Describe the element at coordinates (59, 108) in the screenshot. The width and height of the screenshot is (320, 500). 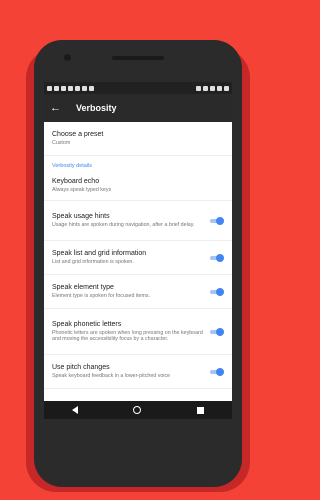
I see `back-arrow-icon: ←` at that location.